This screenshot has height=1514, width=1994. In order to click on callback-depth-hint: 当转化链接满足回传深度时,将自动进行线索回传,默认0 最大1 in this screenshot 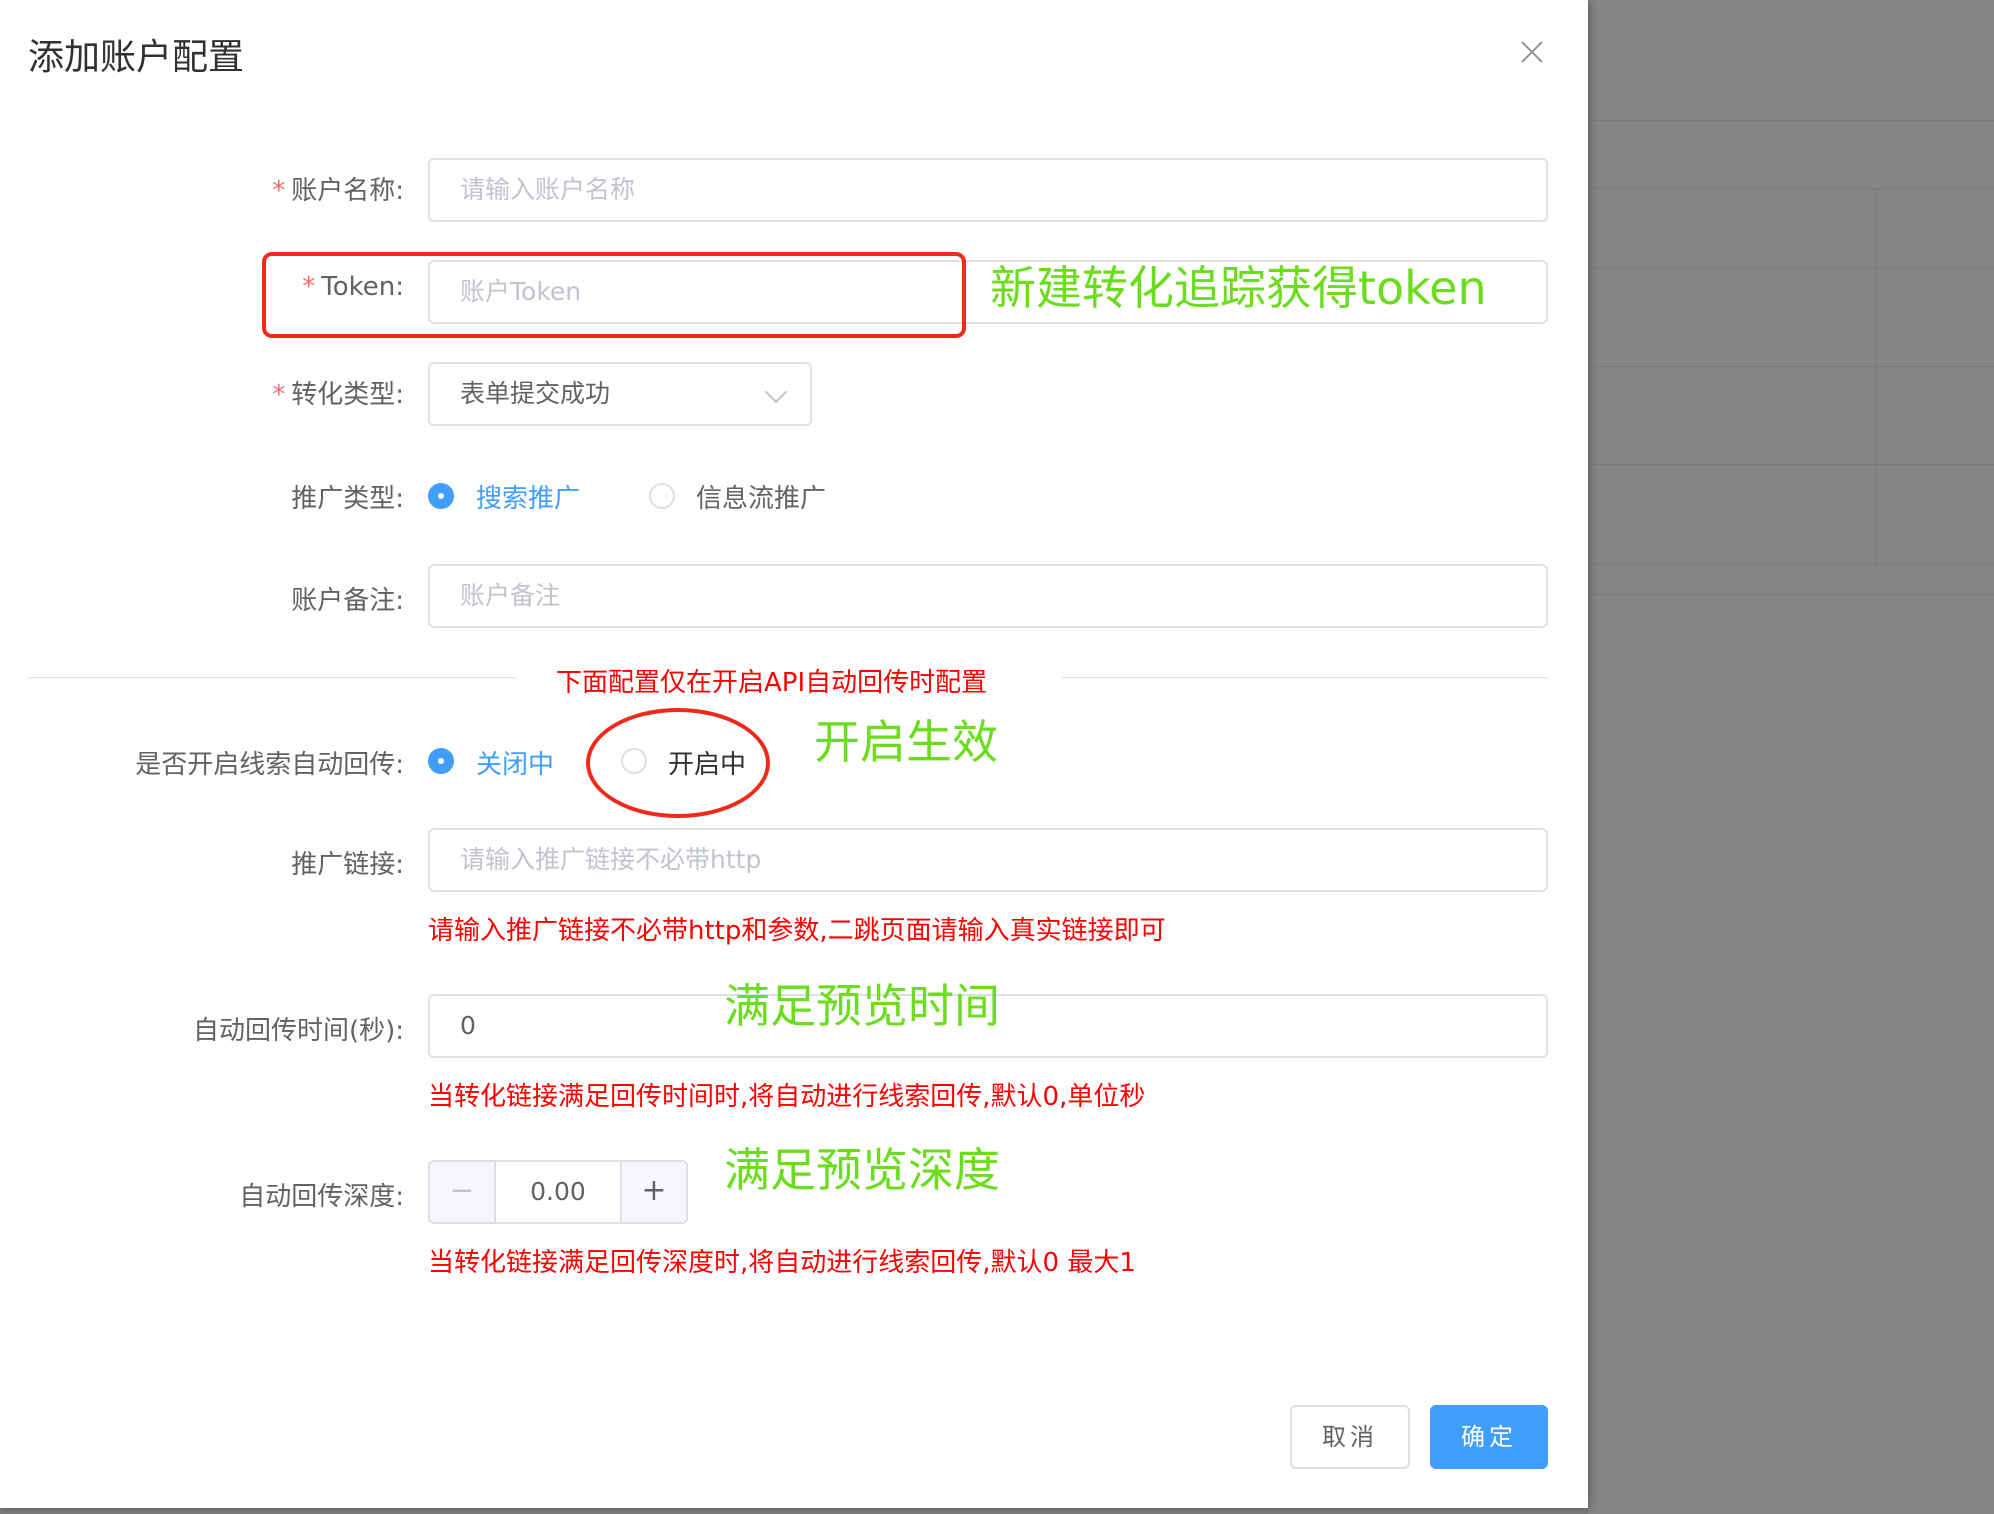, I will do `click(782, 1263)`.